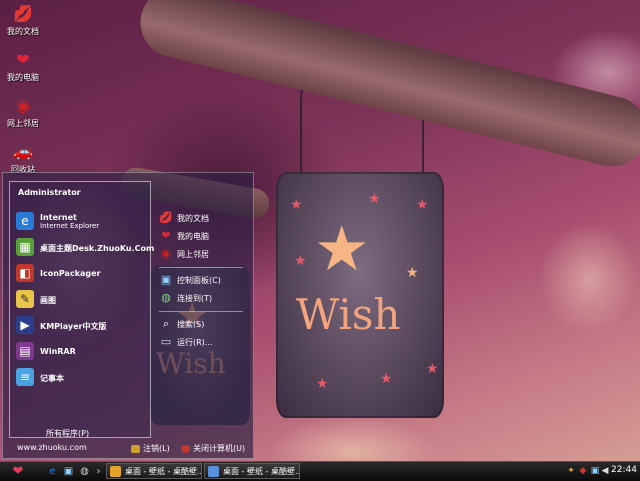 Image resolution: width=640 pixels, height=481 pixels. What do you see at coordinates (204, 281) in the screenshot?
I see `system-control-panel: ▣ 控制面板(C)` at bounding box center [204, 281].